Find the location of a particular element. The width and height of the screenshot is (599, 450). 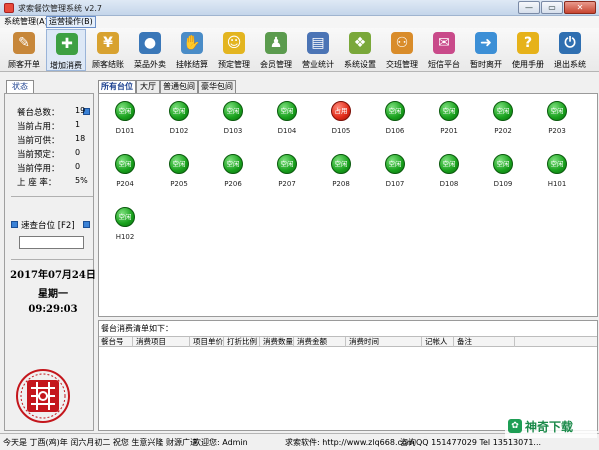

toolbar-button-label: 系统设置 is located at coordinates (360, 64).